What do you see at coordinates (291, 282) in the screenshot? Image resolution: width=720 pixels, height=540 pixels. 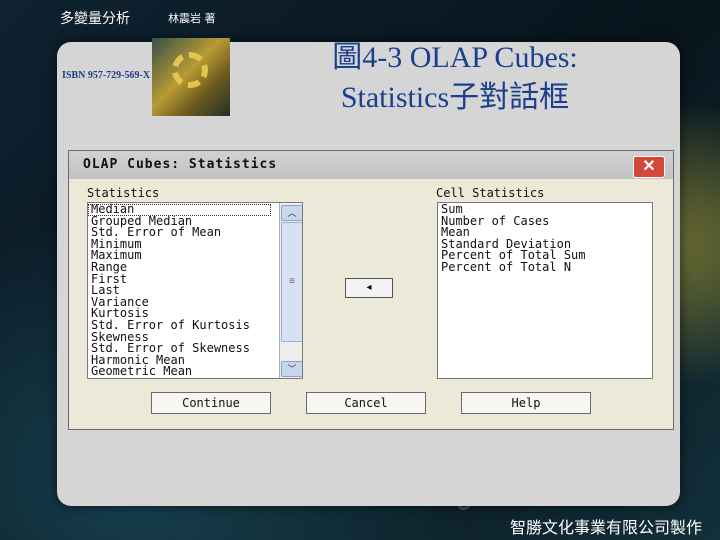 I see `scroll-thumb: ≡` at bounding box center [291, 282].